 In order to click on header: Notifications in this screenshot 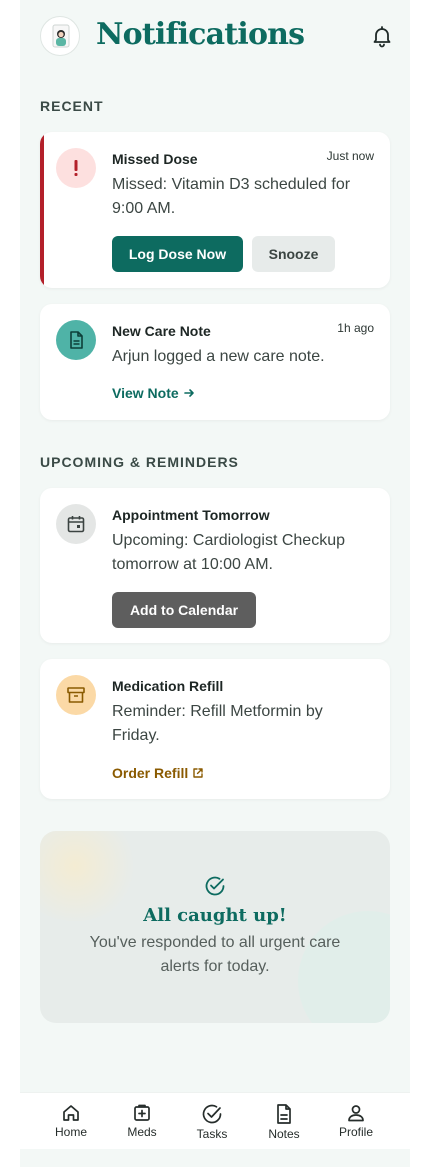, I will do `click(215, 36)`.